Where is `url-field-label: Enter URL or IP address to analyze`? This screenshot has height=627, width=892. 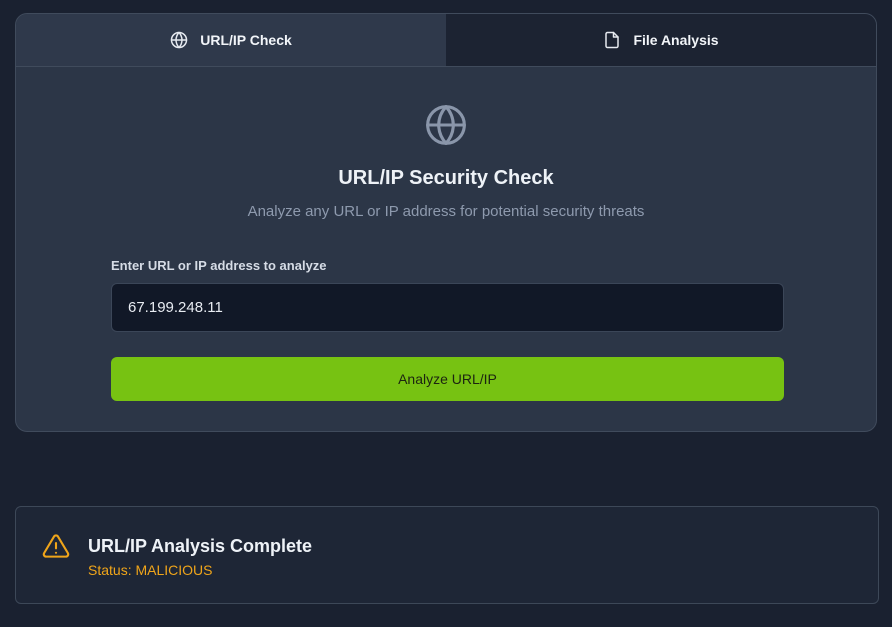 url-field-label: Enter URL or IP address to analyze is located at coordinates (219, 265).